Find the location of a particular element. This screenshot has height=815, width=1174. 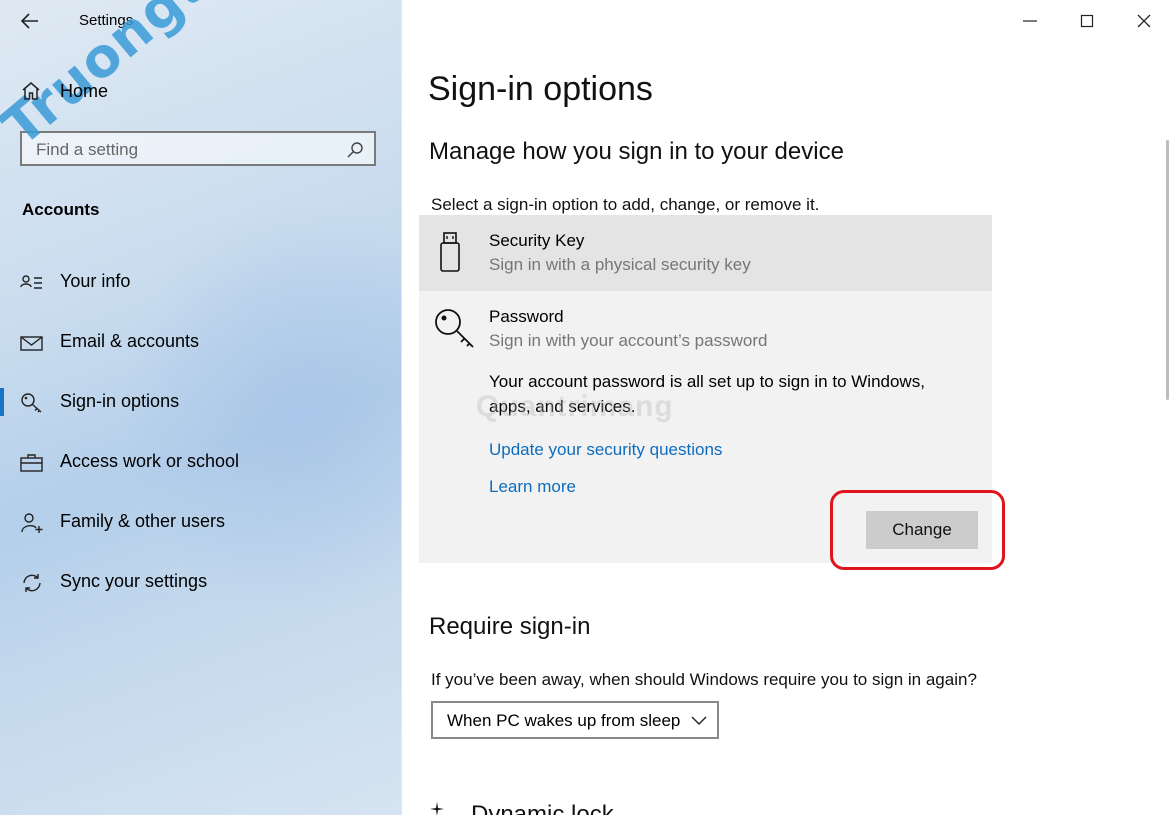

page-title: Sign-in options is located at coordinates (540, 89).